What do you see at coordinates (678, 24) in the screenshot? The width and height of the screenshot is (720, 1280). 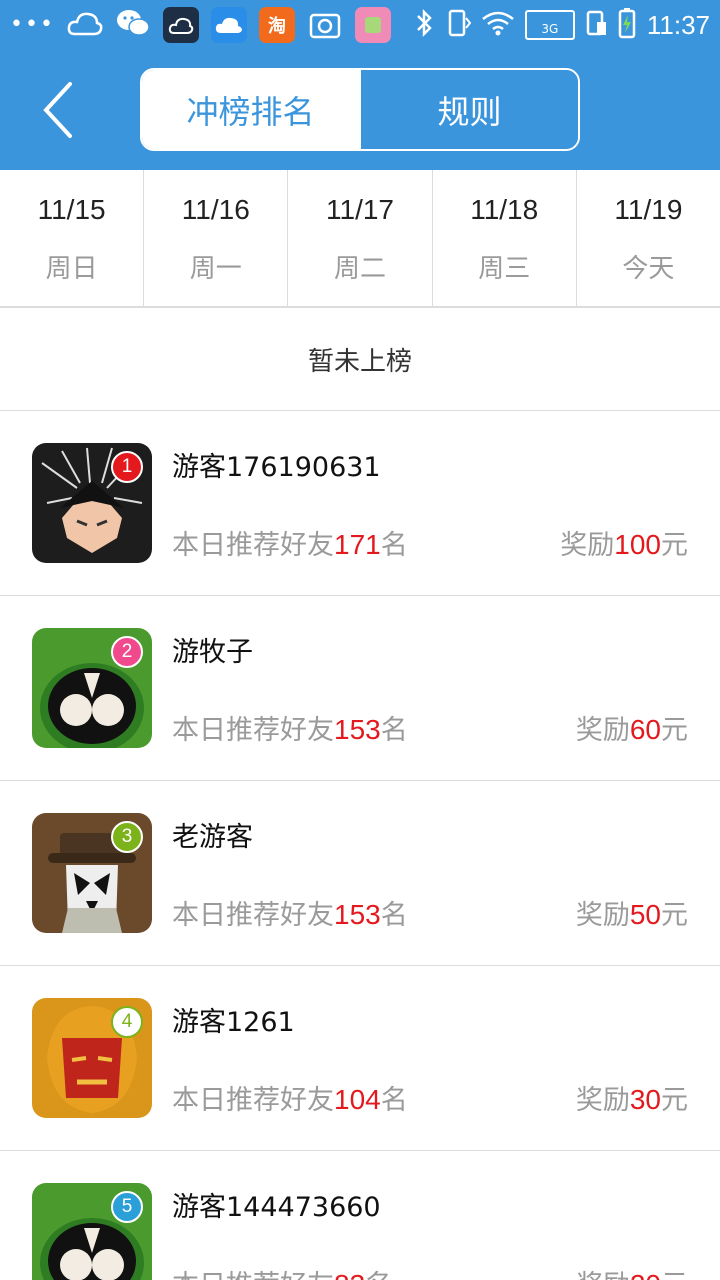 I see `clock: 11:37` at bounding box center [678, 24].